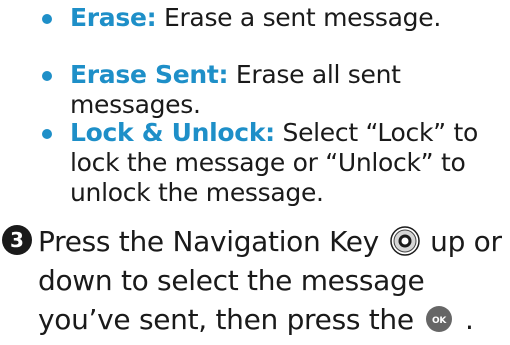 The height and width of the screenshot is (345, 510). I want to click on option-description: Erase a sent message., so click(298, 17).